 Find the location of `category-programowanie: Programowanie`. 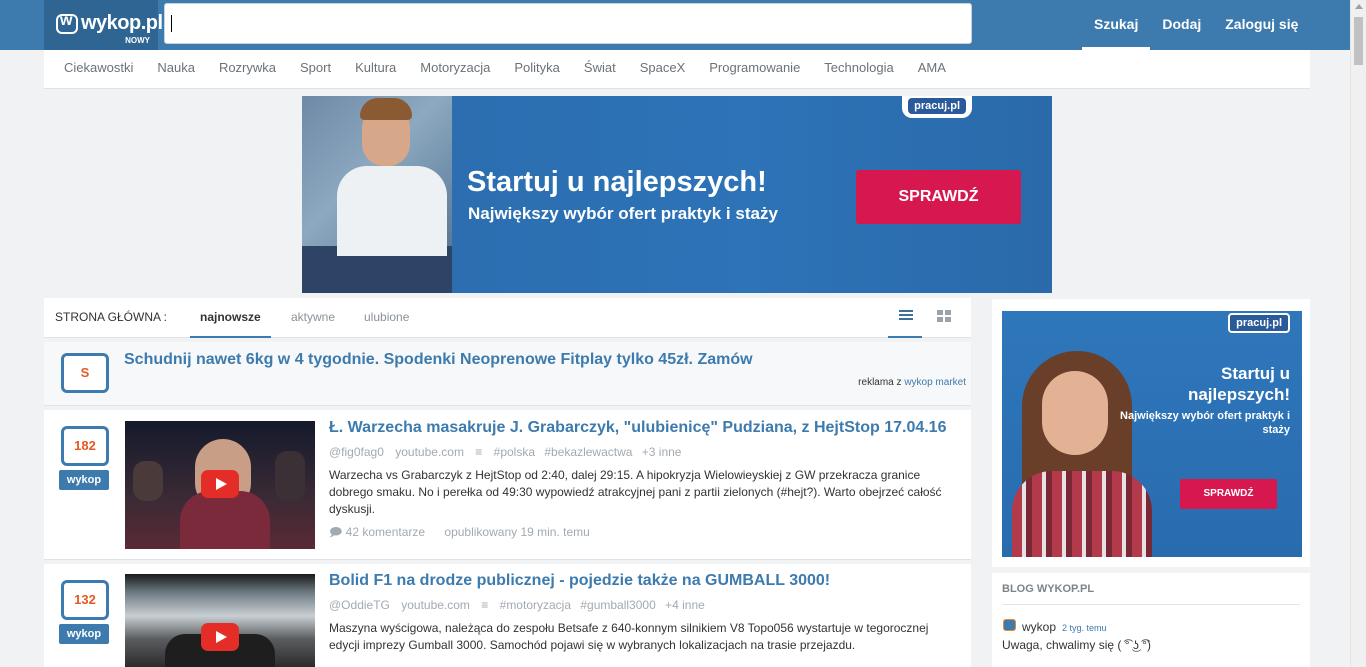

category-programowanie: Programowanie is located at coordinates (754, 69).